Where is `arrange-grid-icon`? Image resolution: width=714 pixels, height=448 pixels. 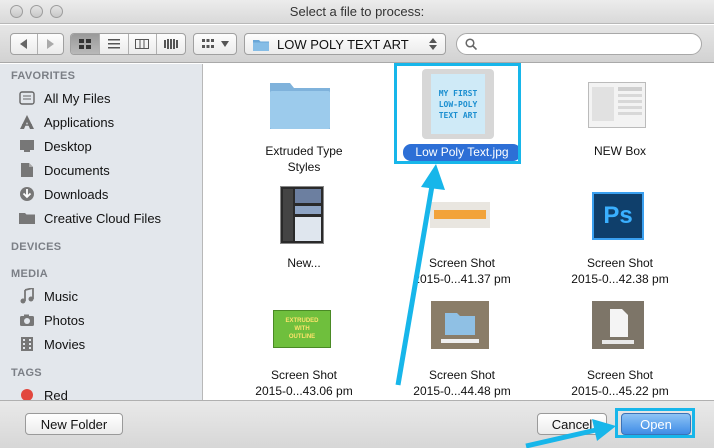
arrange-grid-icon is located at coordinates (208, 43).